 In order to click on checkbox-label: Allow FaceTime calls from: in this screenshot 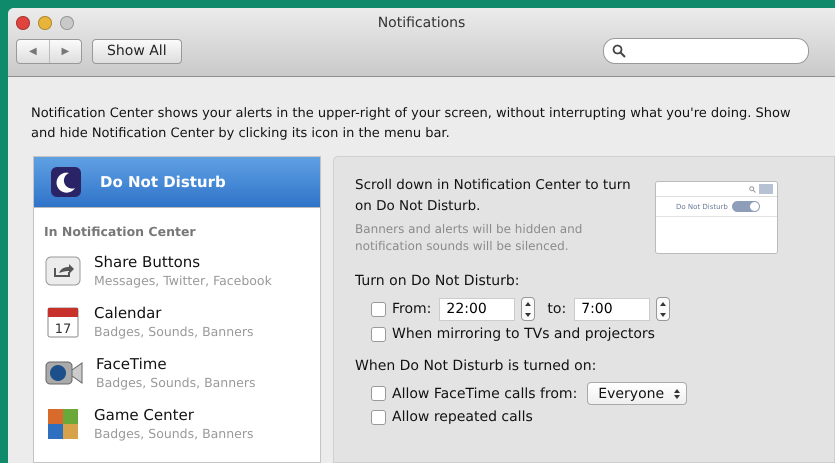, I will do `click(485, 394)`.